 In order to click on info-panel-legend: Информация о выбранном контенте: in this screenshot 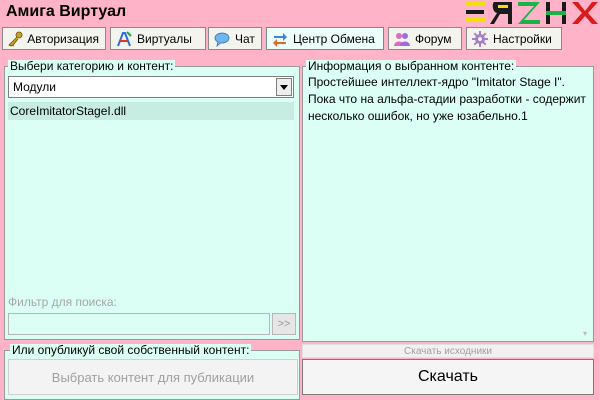, I will do `click(411, 66)`.